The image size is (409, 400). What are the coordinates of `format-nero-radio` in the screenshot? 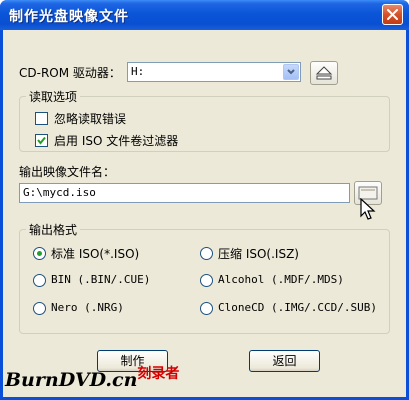 It's located at (39, 308).